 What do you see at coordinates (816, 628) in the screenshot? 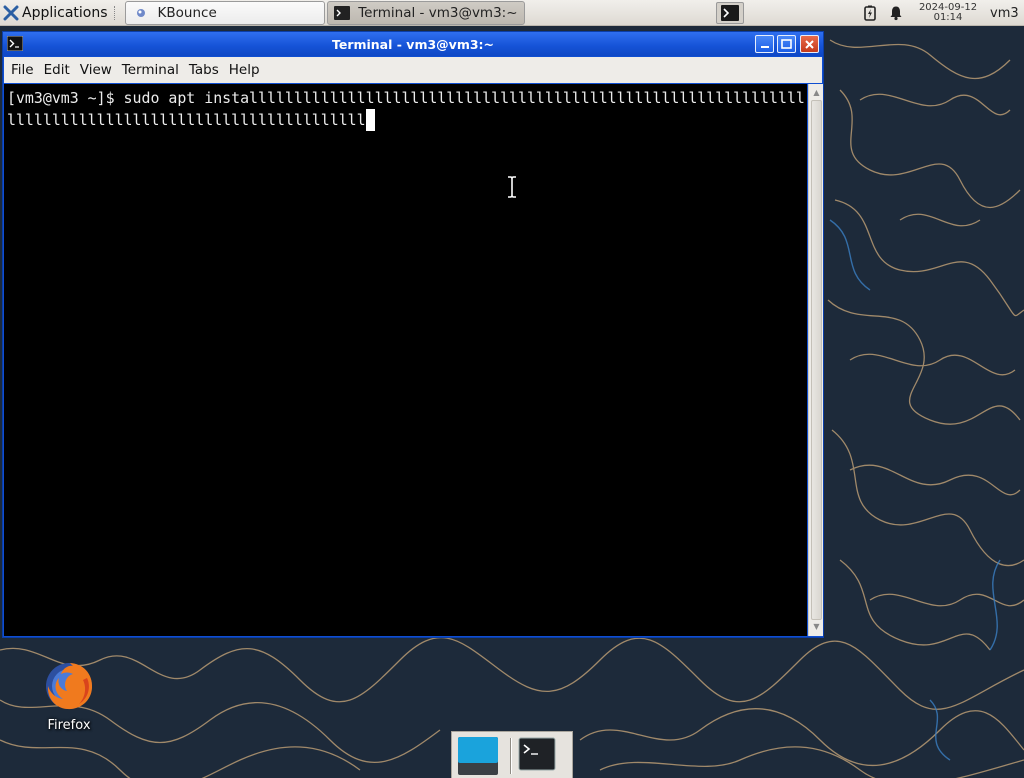
I see `scroll-down-arrow-icon: ▼` at bounding box center [816, 628].